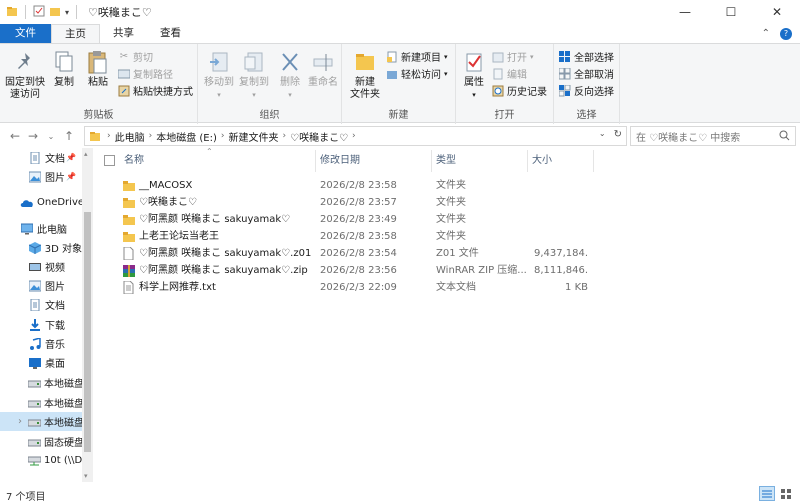 The image size is (800, 504). What do you see at coordinates (166, 185) in the screenshot?
I see `file-name: __MACOSX` at bounding box center [166, 185].